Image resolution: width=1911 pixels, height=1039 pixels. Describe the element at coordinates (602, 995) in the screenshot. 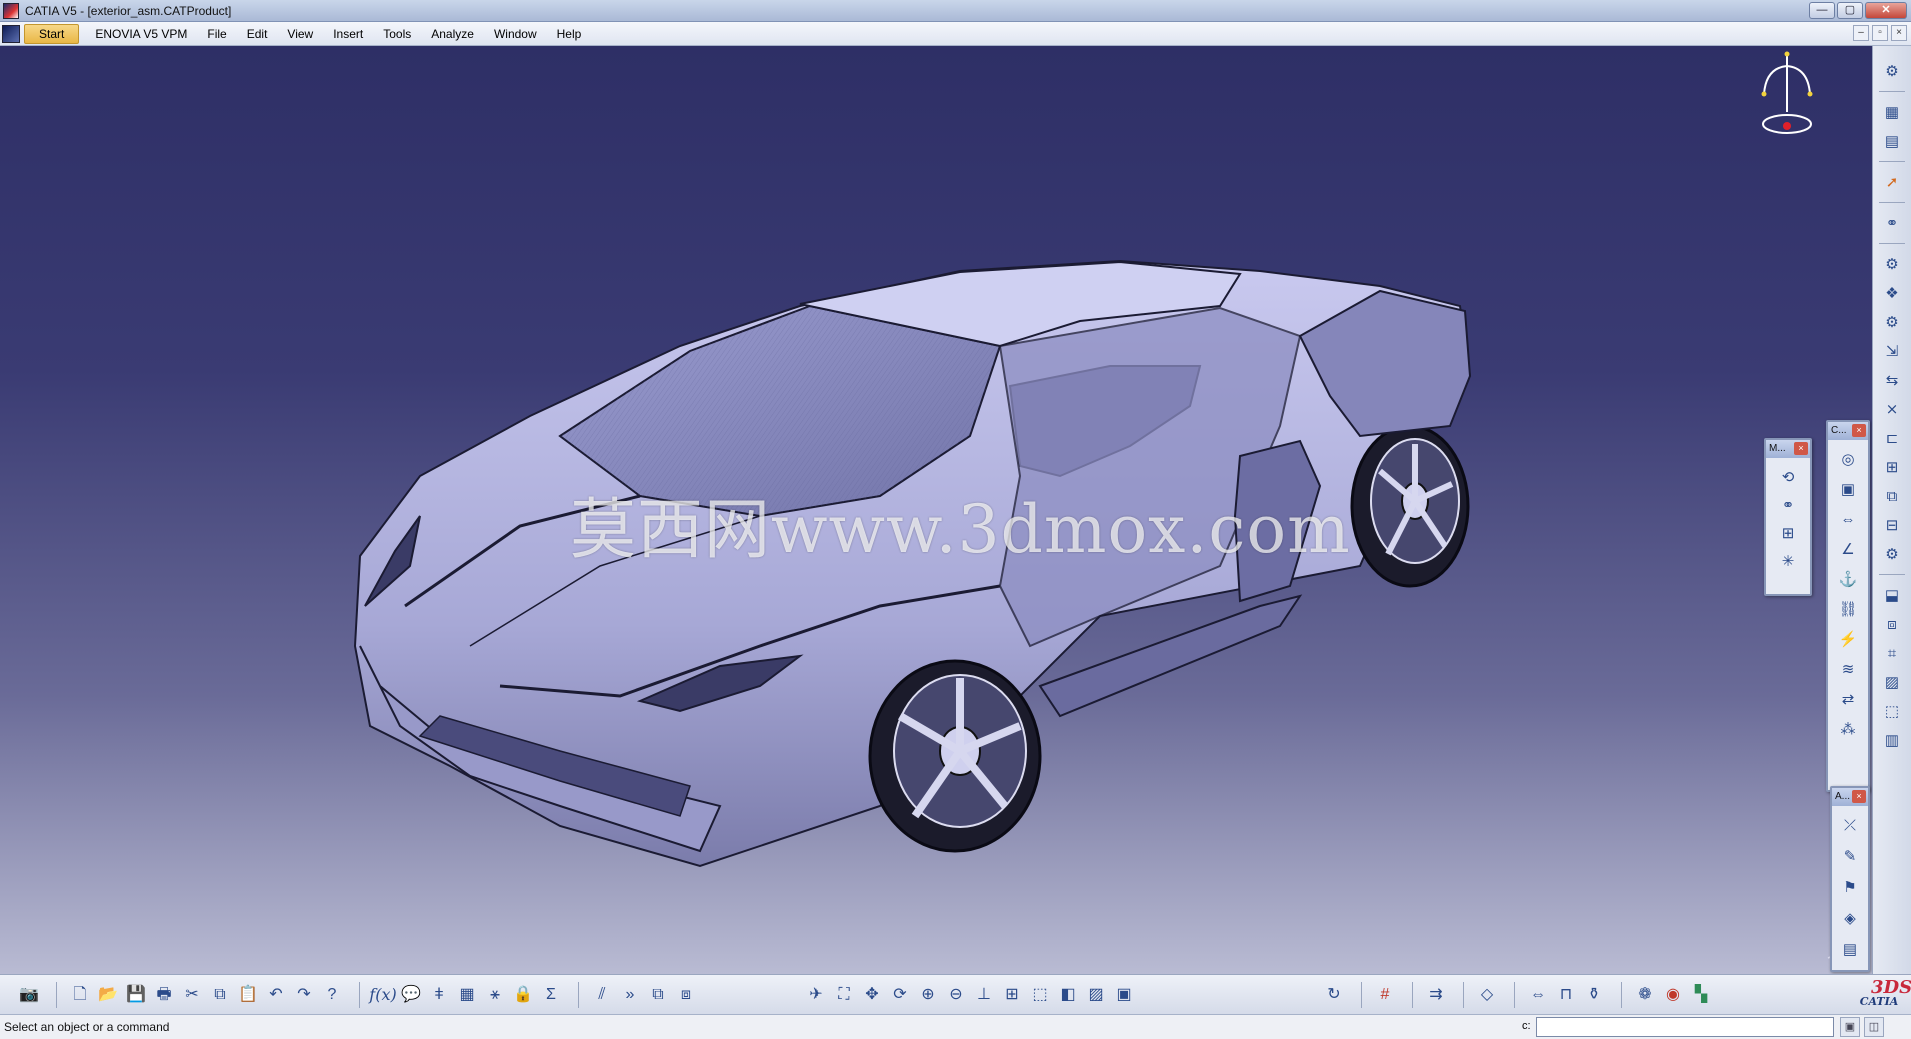

I see `split-icon: ⫽` at that location.